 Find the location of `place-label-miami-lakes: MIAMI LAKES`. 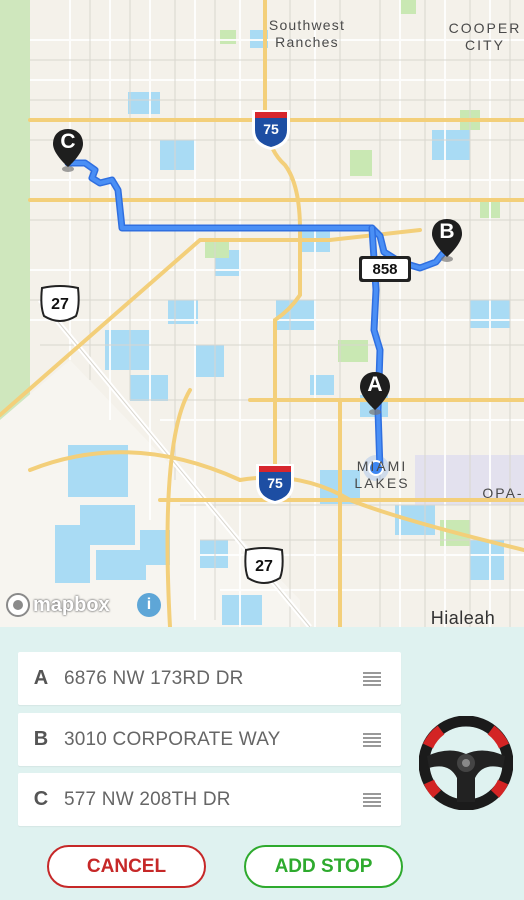

place-label-miami-lakes: MIAMI LAKES is located at coordinates (382, 474).